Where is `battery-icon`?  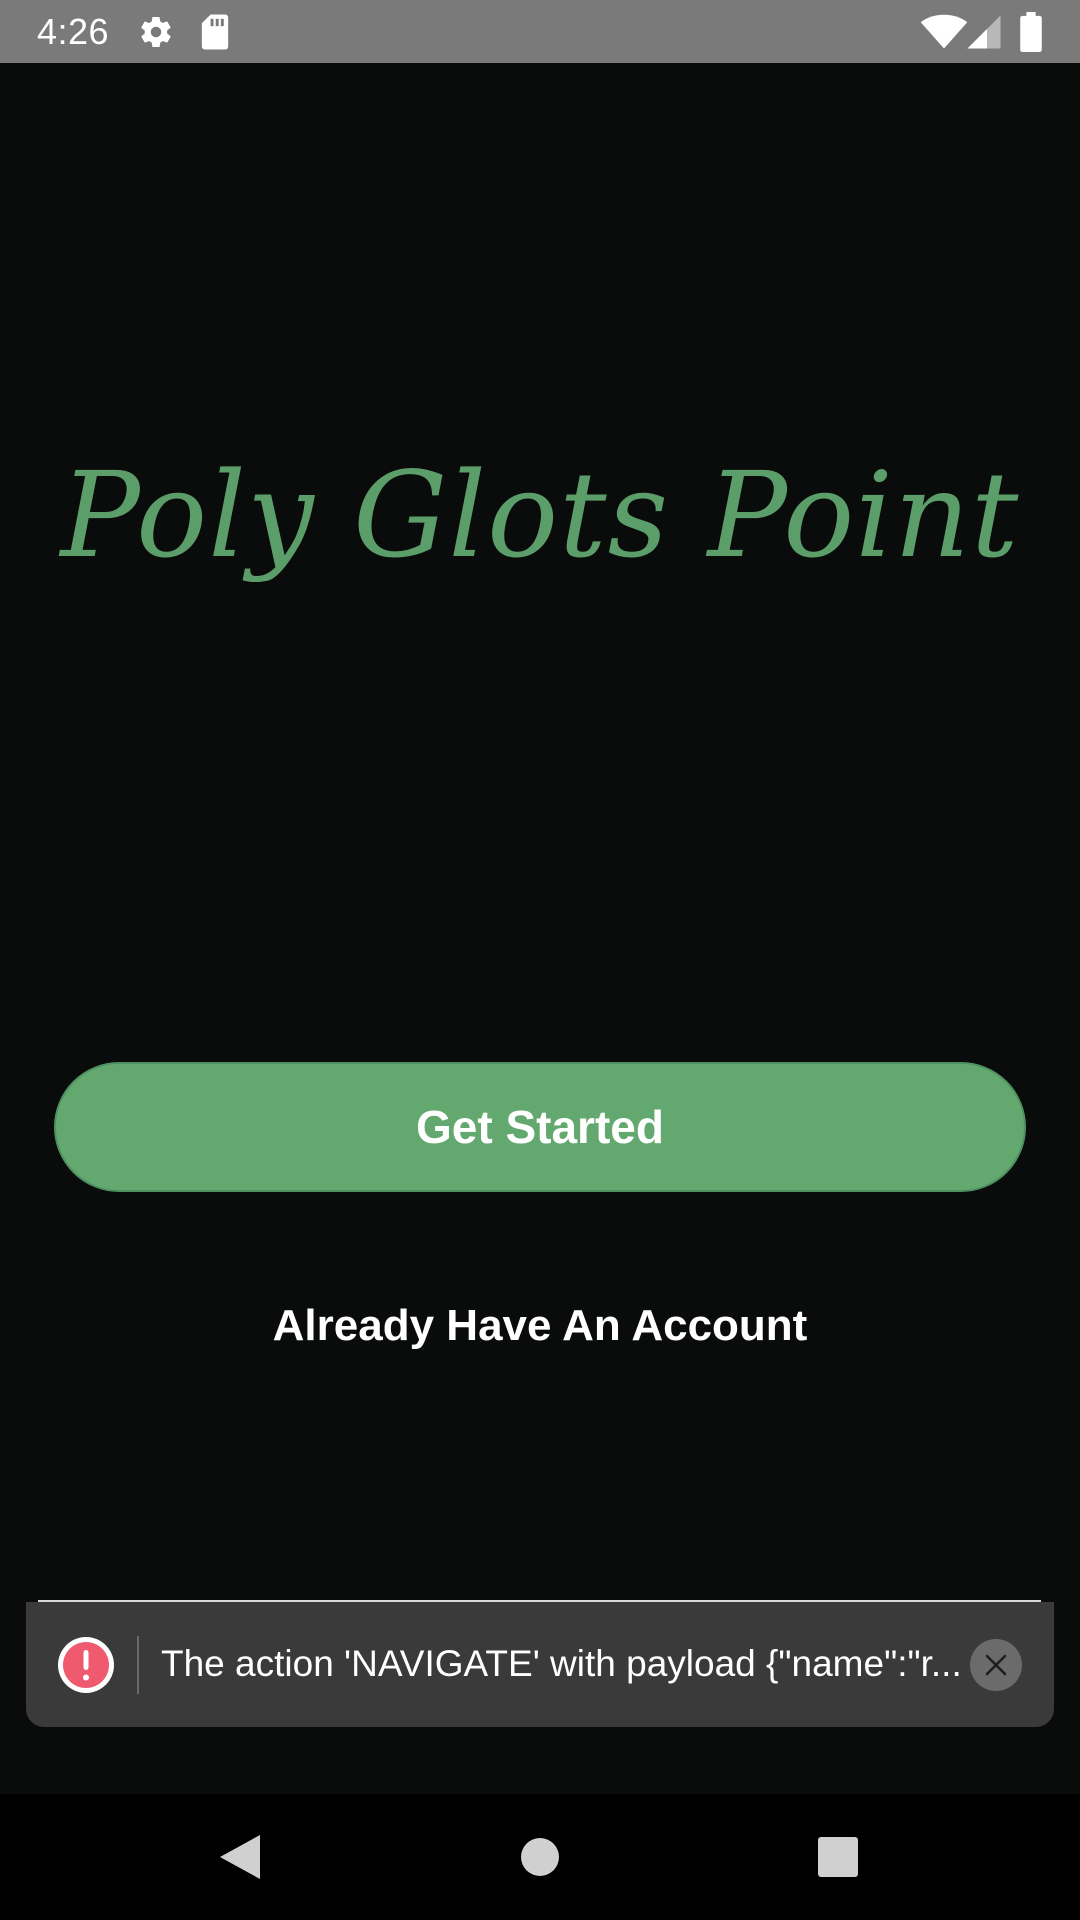 battery-icon is located at coordinates (1031, 32).